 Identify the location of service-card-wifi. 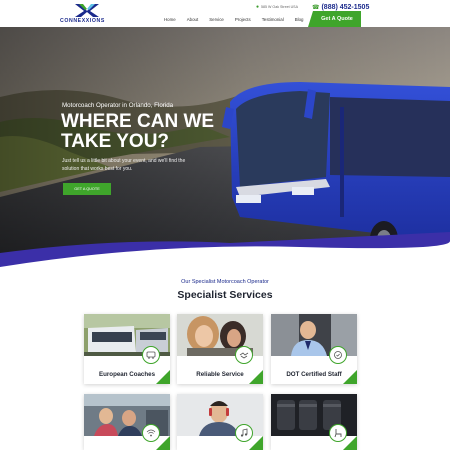
(127, 422).